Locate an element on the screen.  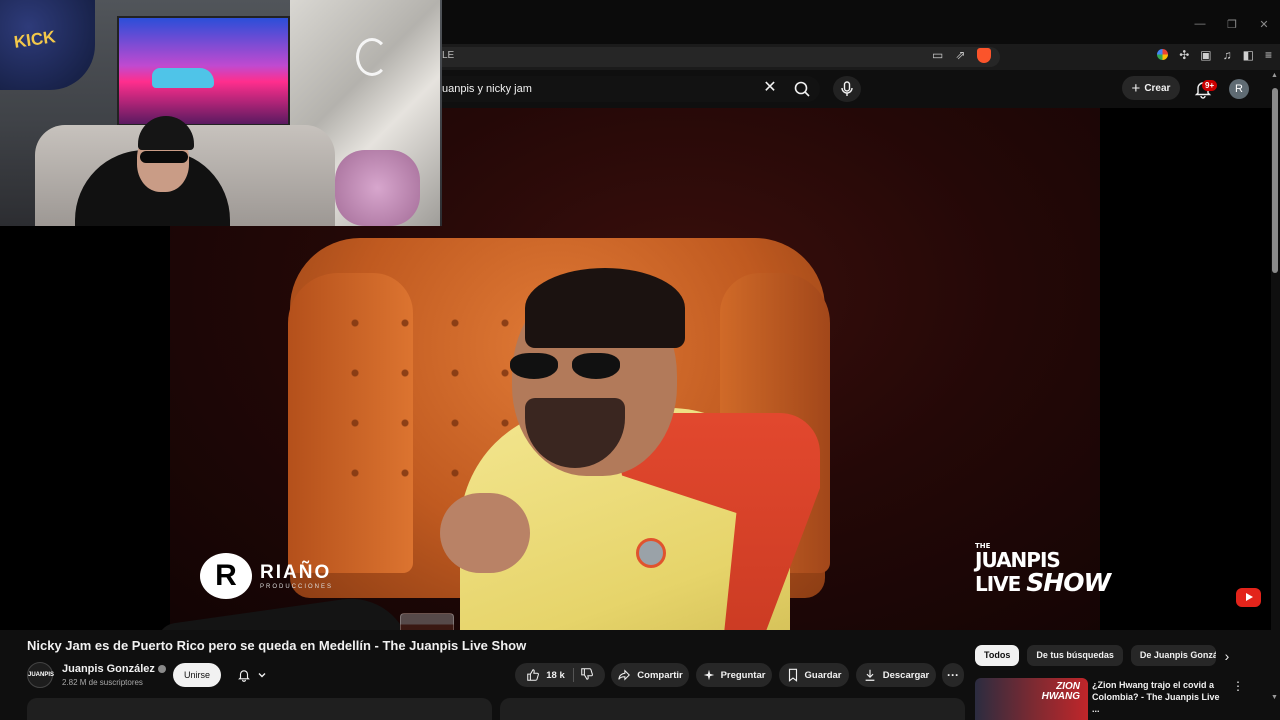
thumbs-down-icon is located at coordinates (586, 673).